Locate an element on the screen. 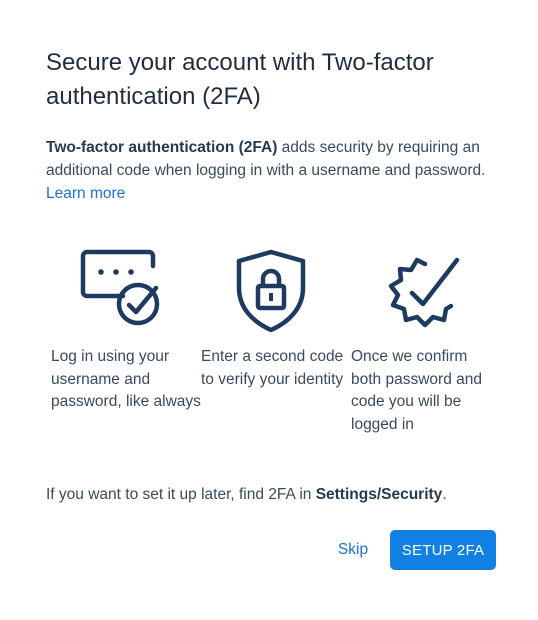 The image size is (538, 620). shield-lock-icon is located at coordinates (284, 291).